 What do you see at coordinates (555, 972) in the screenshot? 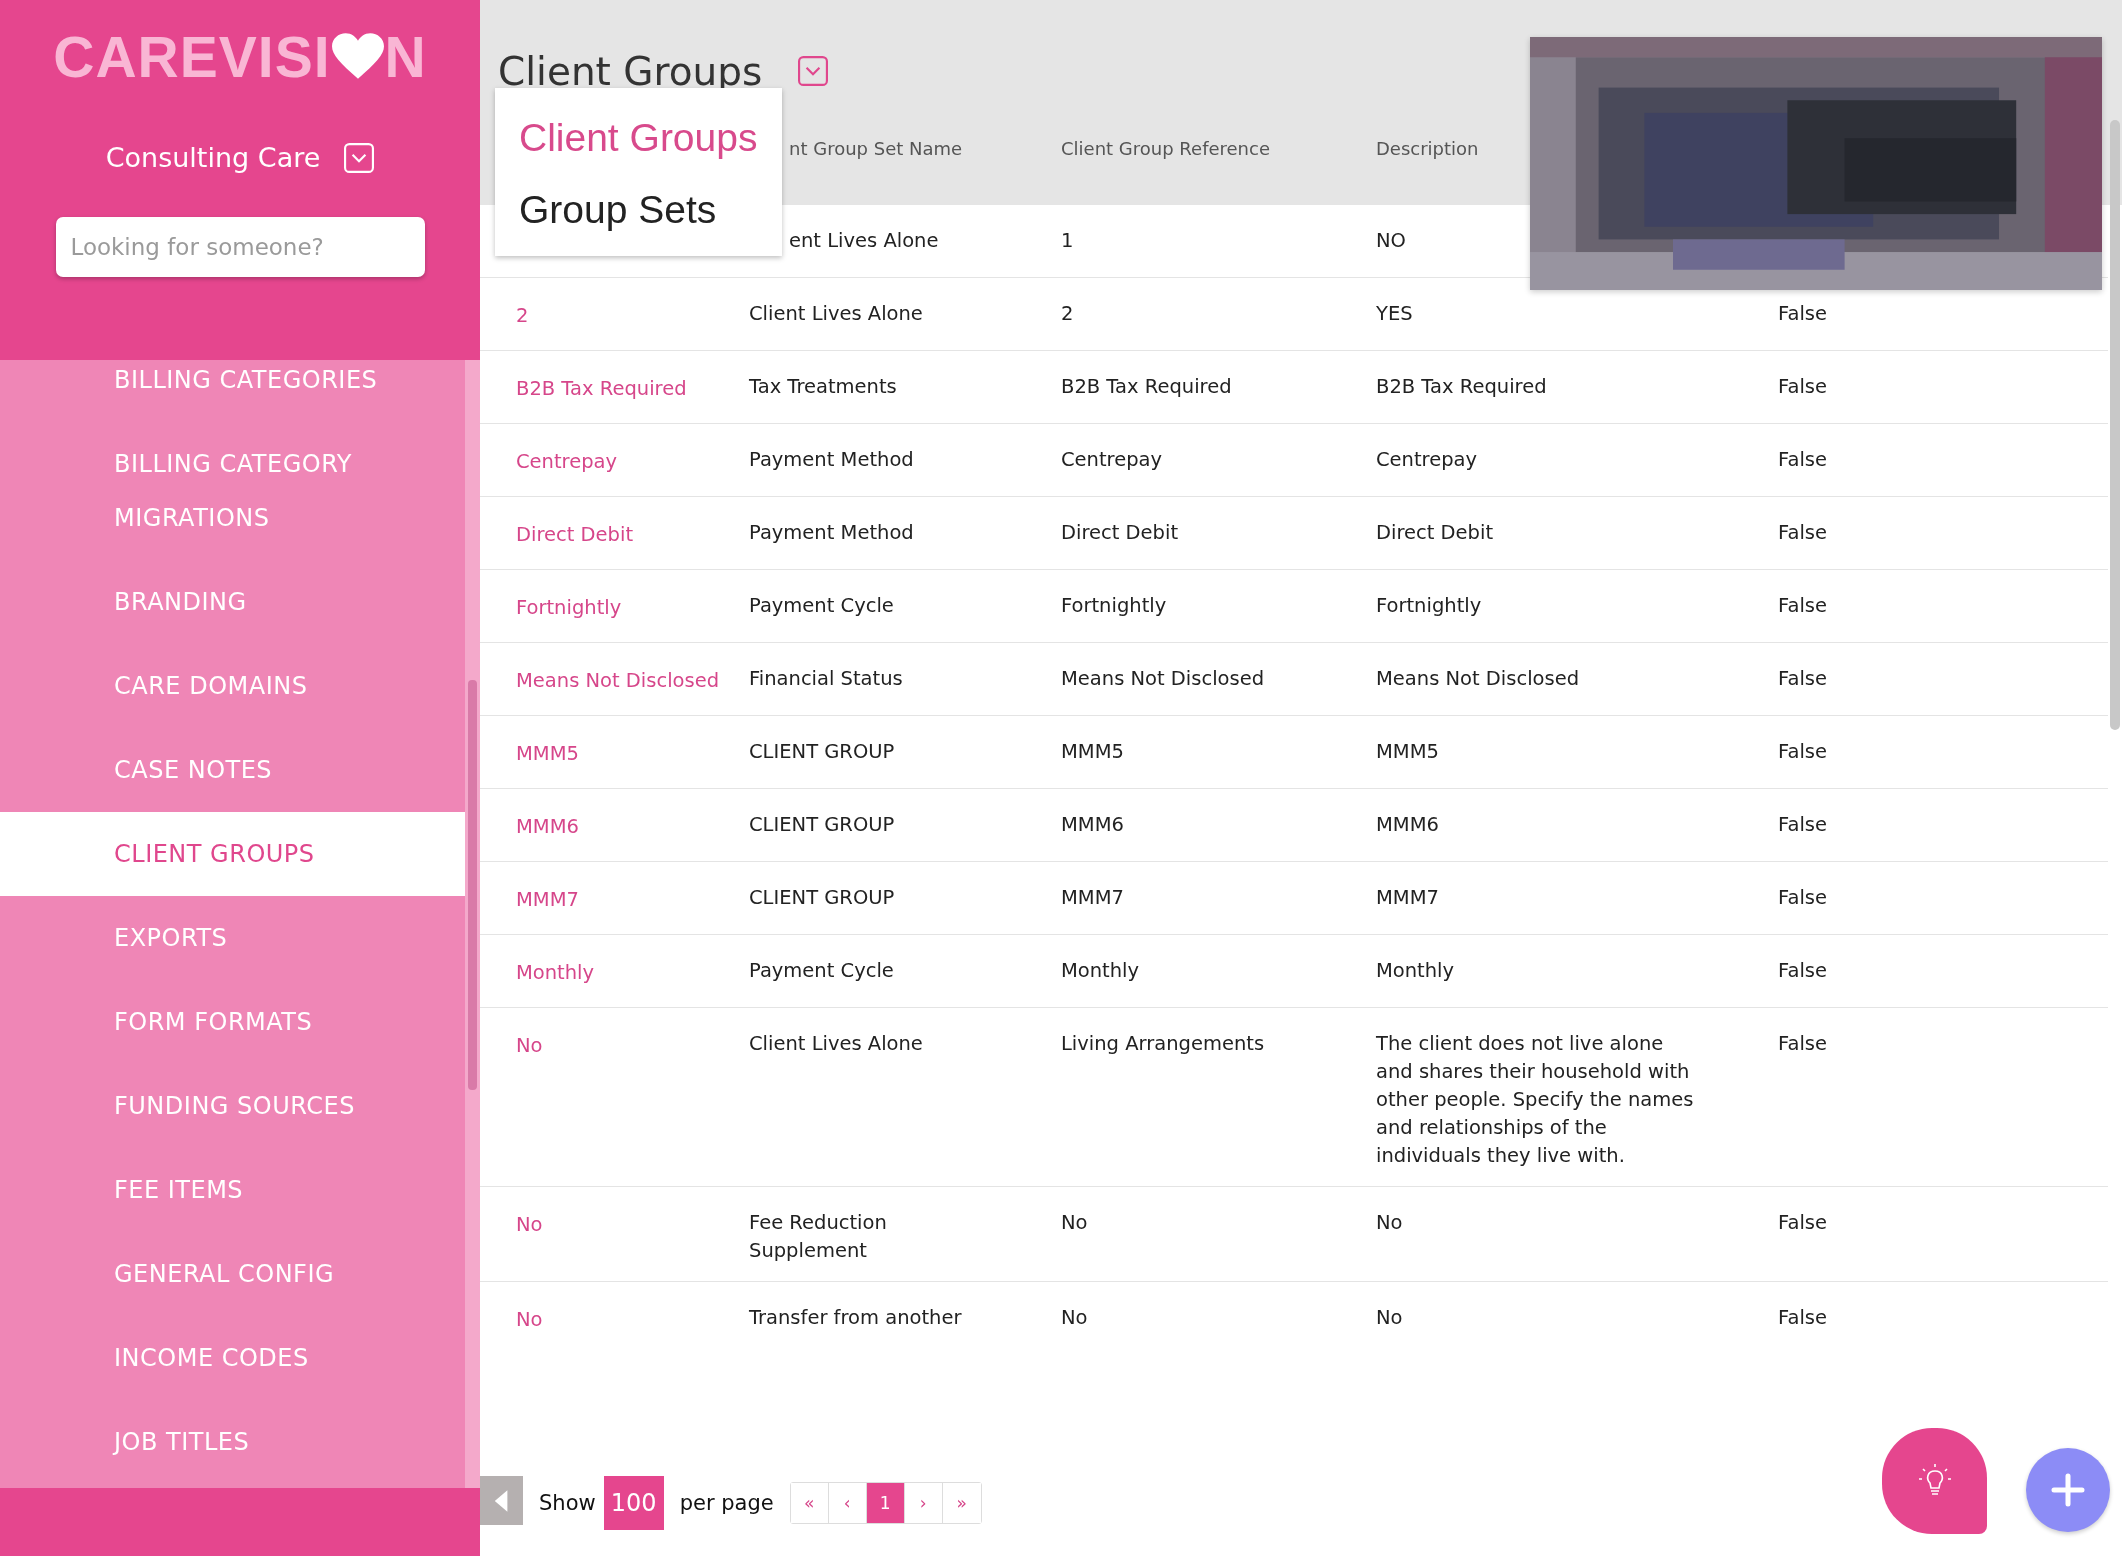
I see `group-name-link: Monthly` at bounding box center [555, 972].